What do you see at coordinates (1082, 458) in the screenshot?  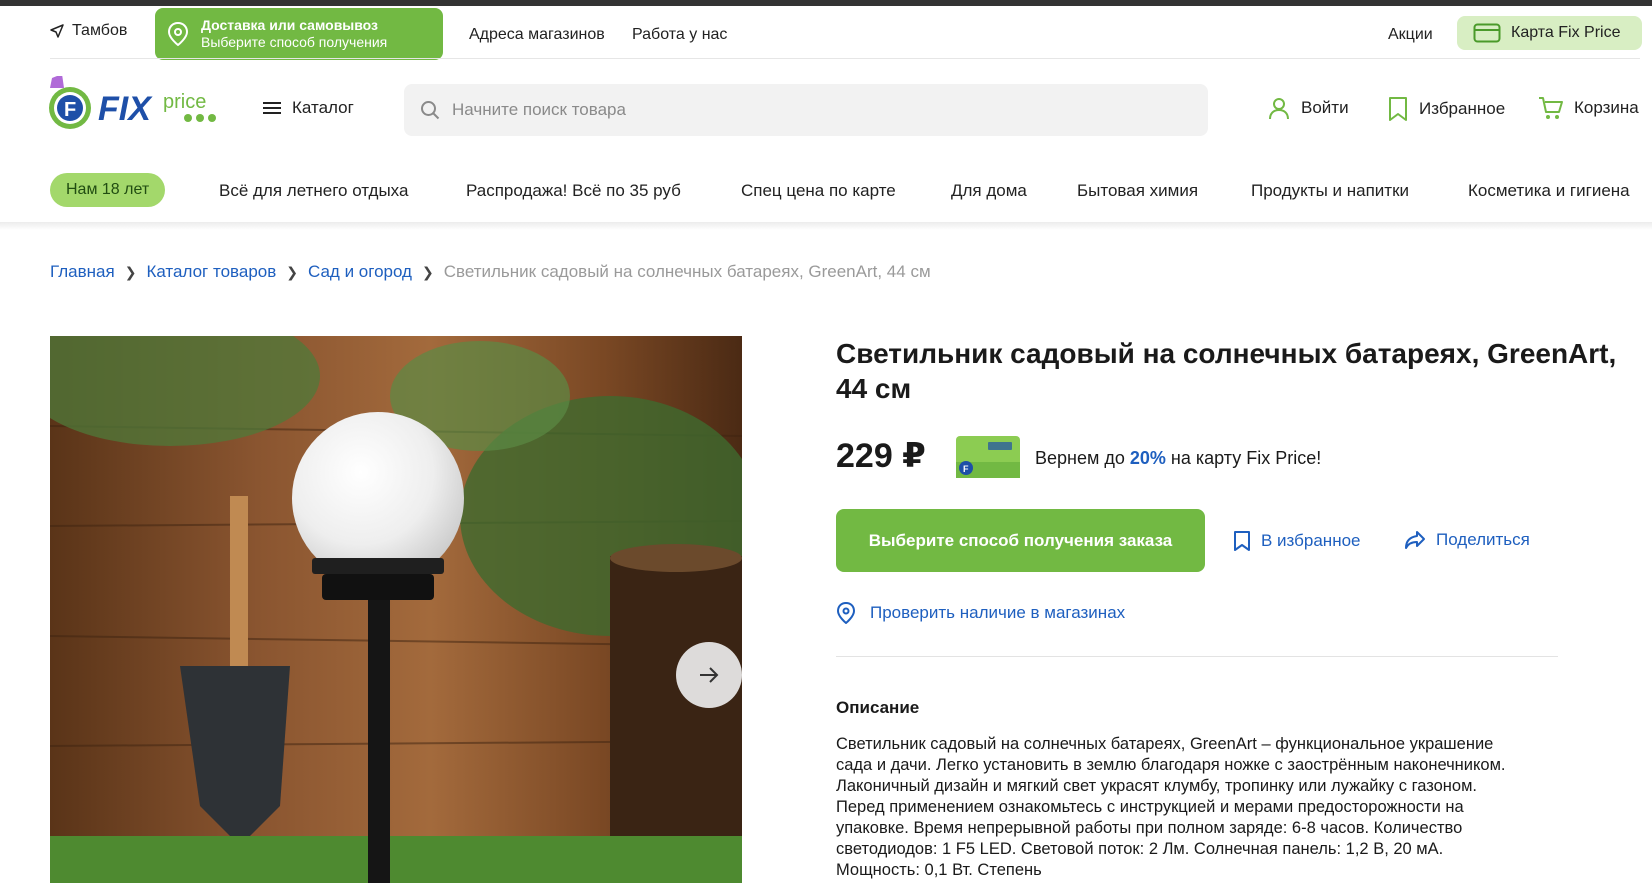 I see `cashback-prefix: Вернем до` at bounding box center [1082, 458].